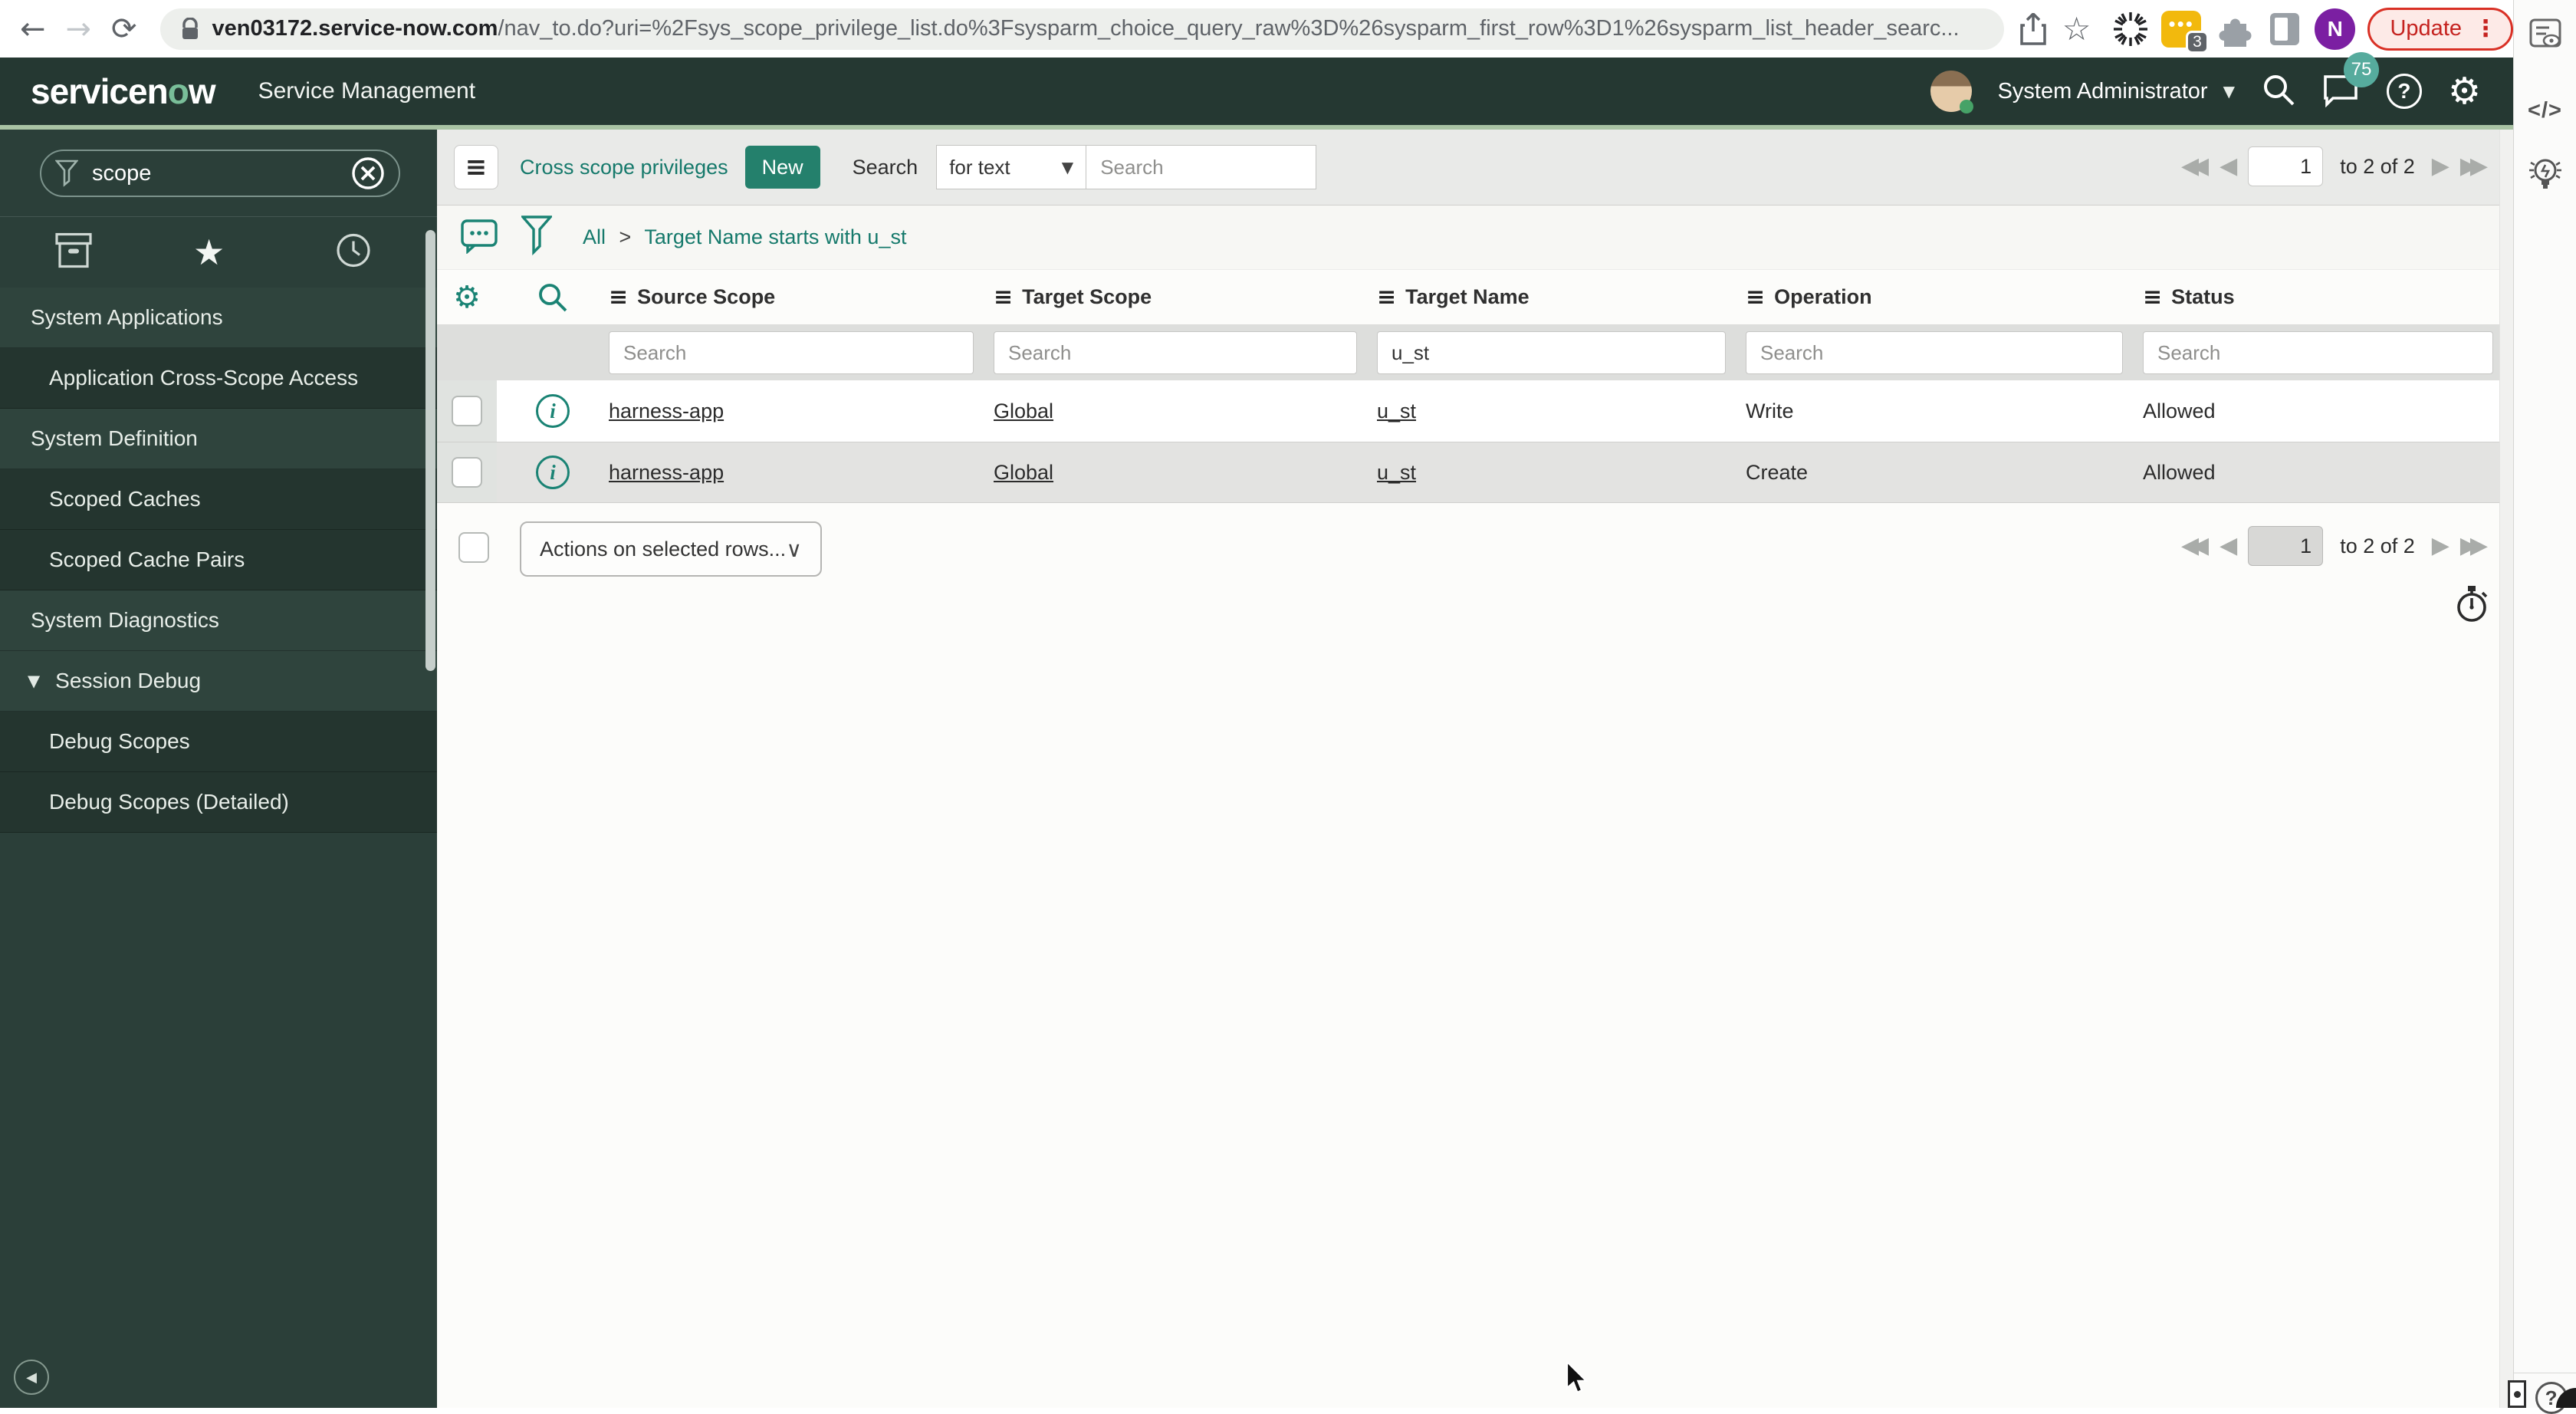 This screenshot has width=2576, height=1414. I want to click on user-menu-caret-icon: ▼, so click(2229, 91).